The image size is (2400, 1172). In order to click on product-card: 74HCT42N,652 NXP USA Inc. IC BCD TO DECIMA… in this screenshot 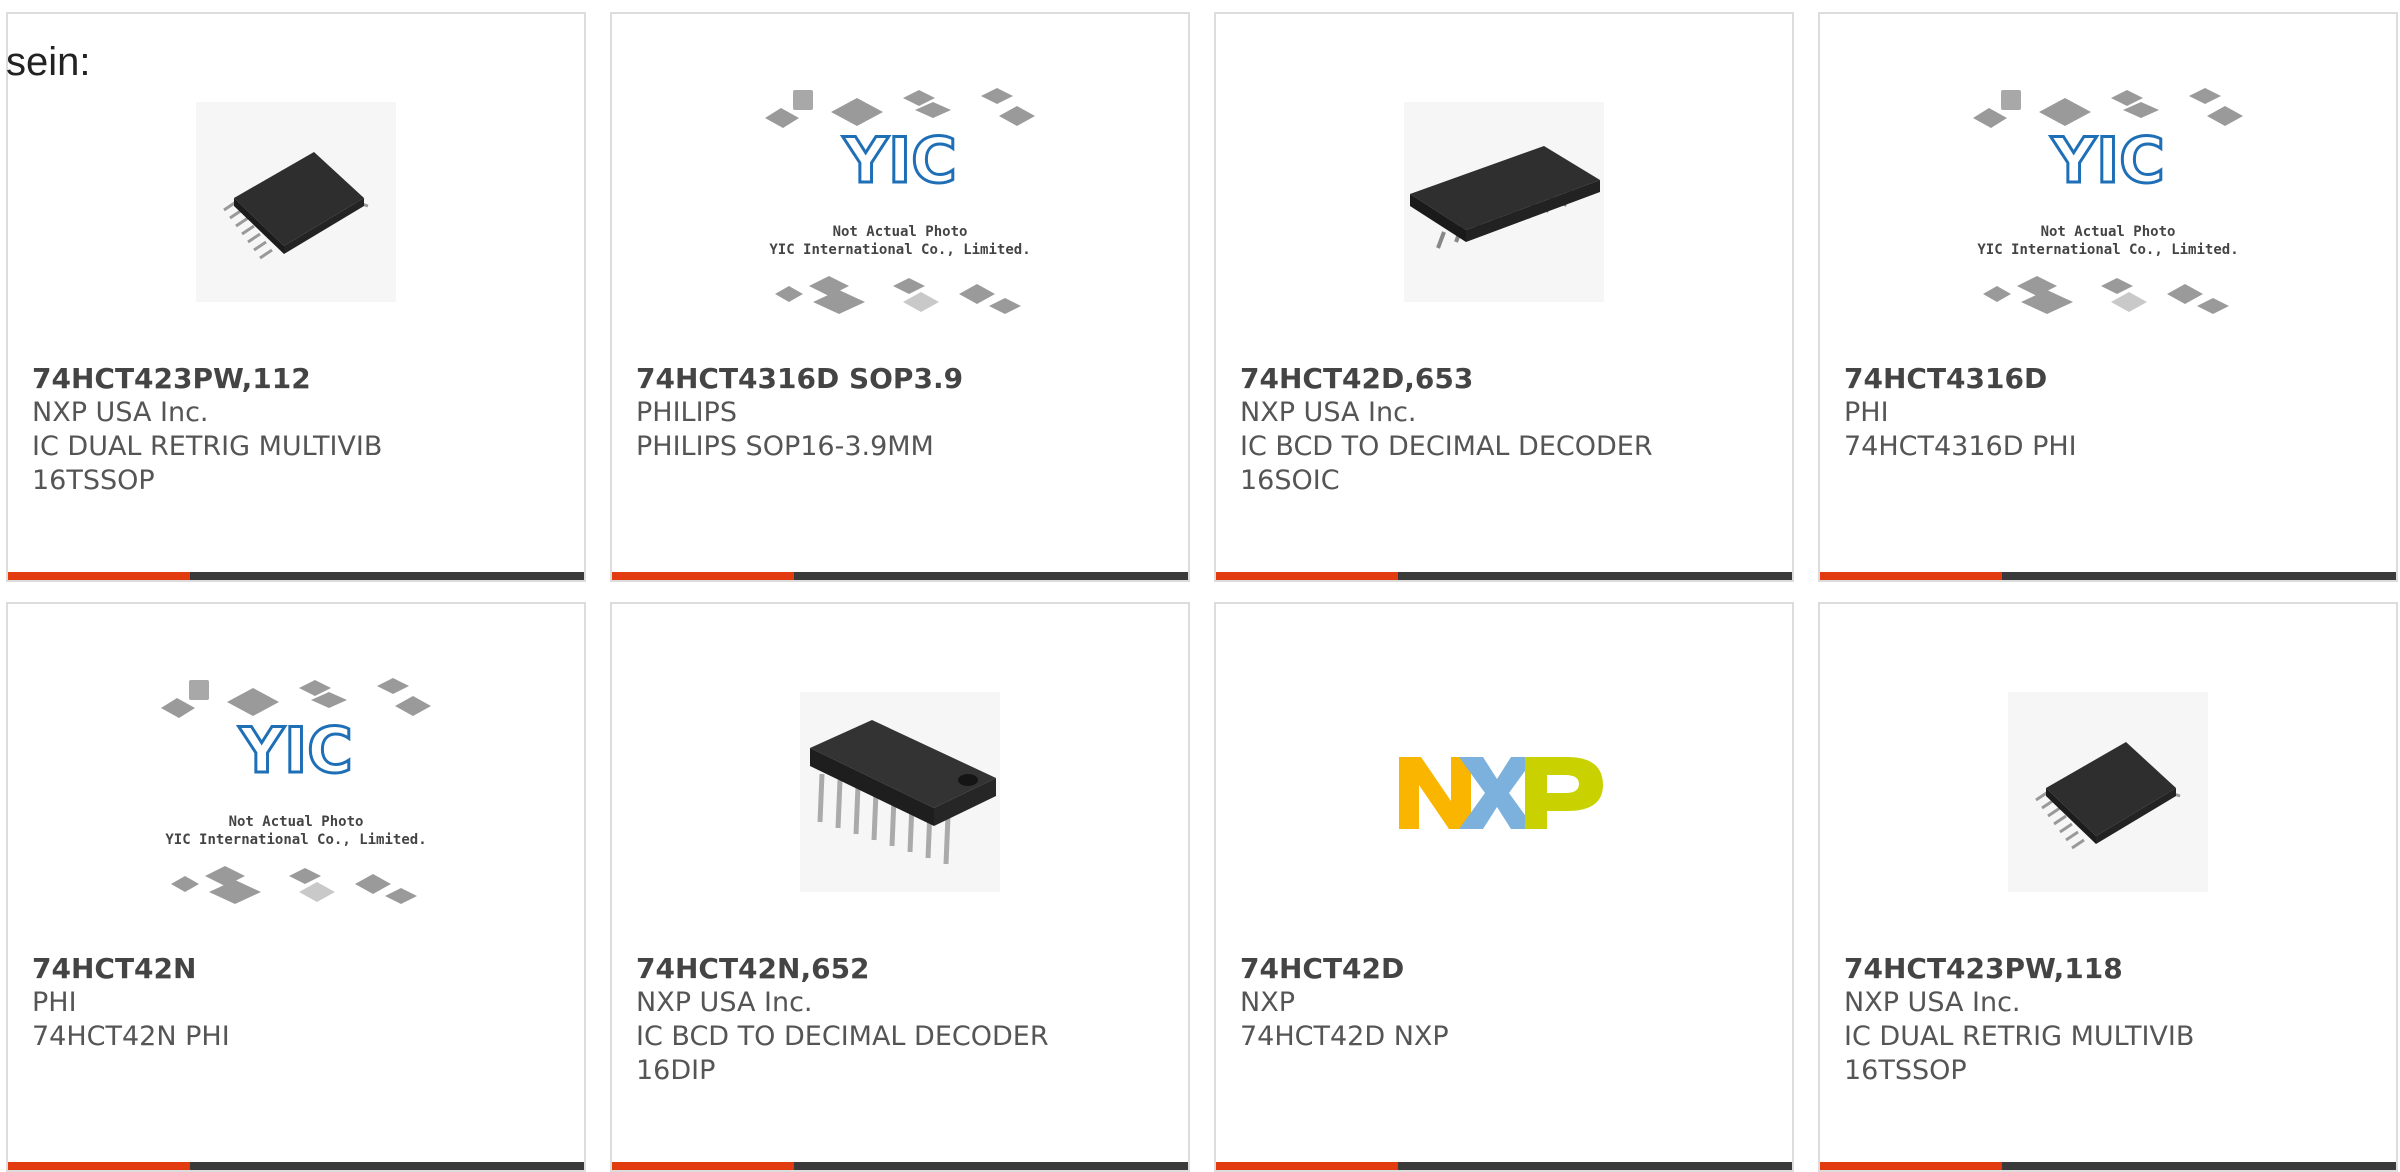, I will do `click(900, 887)`.